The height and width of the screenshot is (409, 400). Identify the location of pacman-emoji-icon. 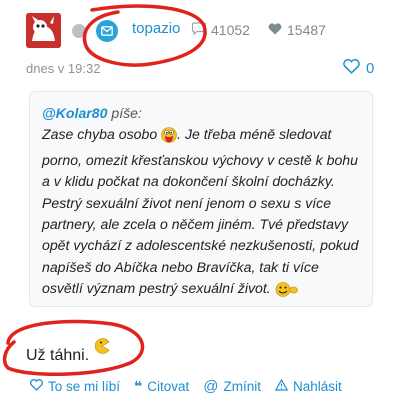
(102, 348).